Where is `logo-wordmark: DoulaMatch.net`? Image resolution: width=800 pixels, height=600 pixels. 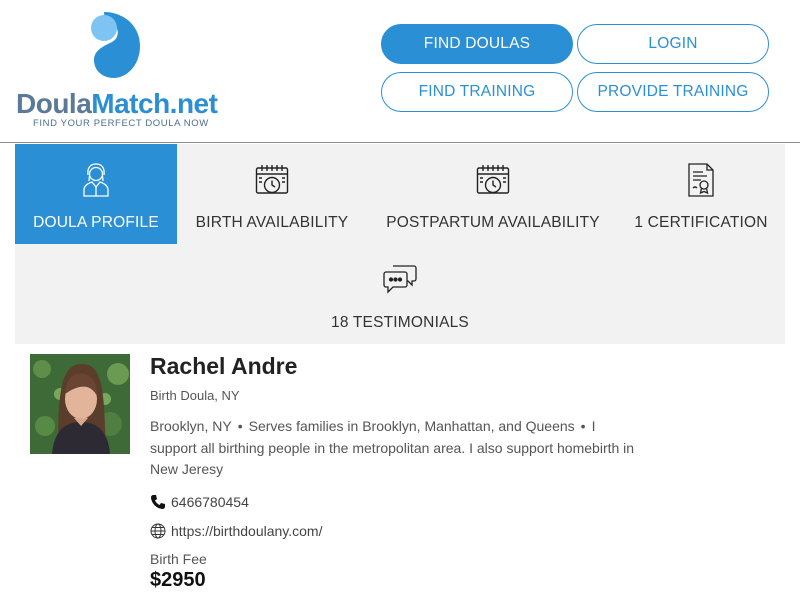
logo-wordmark: DoulaMatch.net is located at coordinates (117, 104).